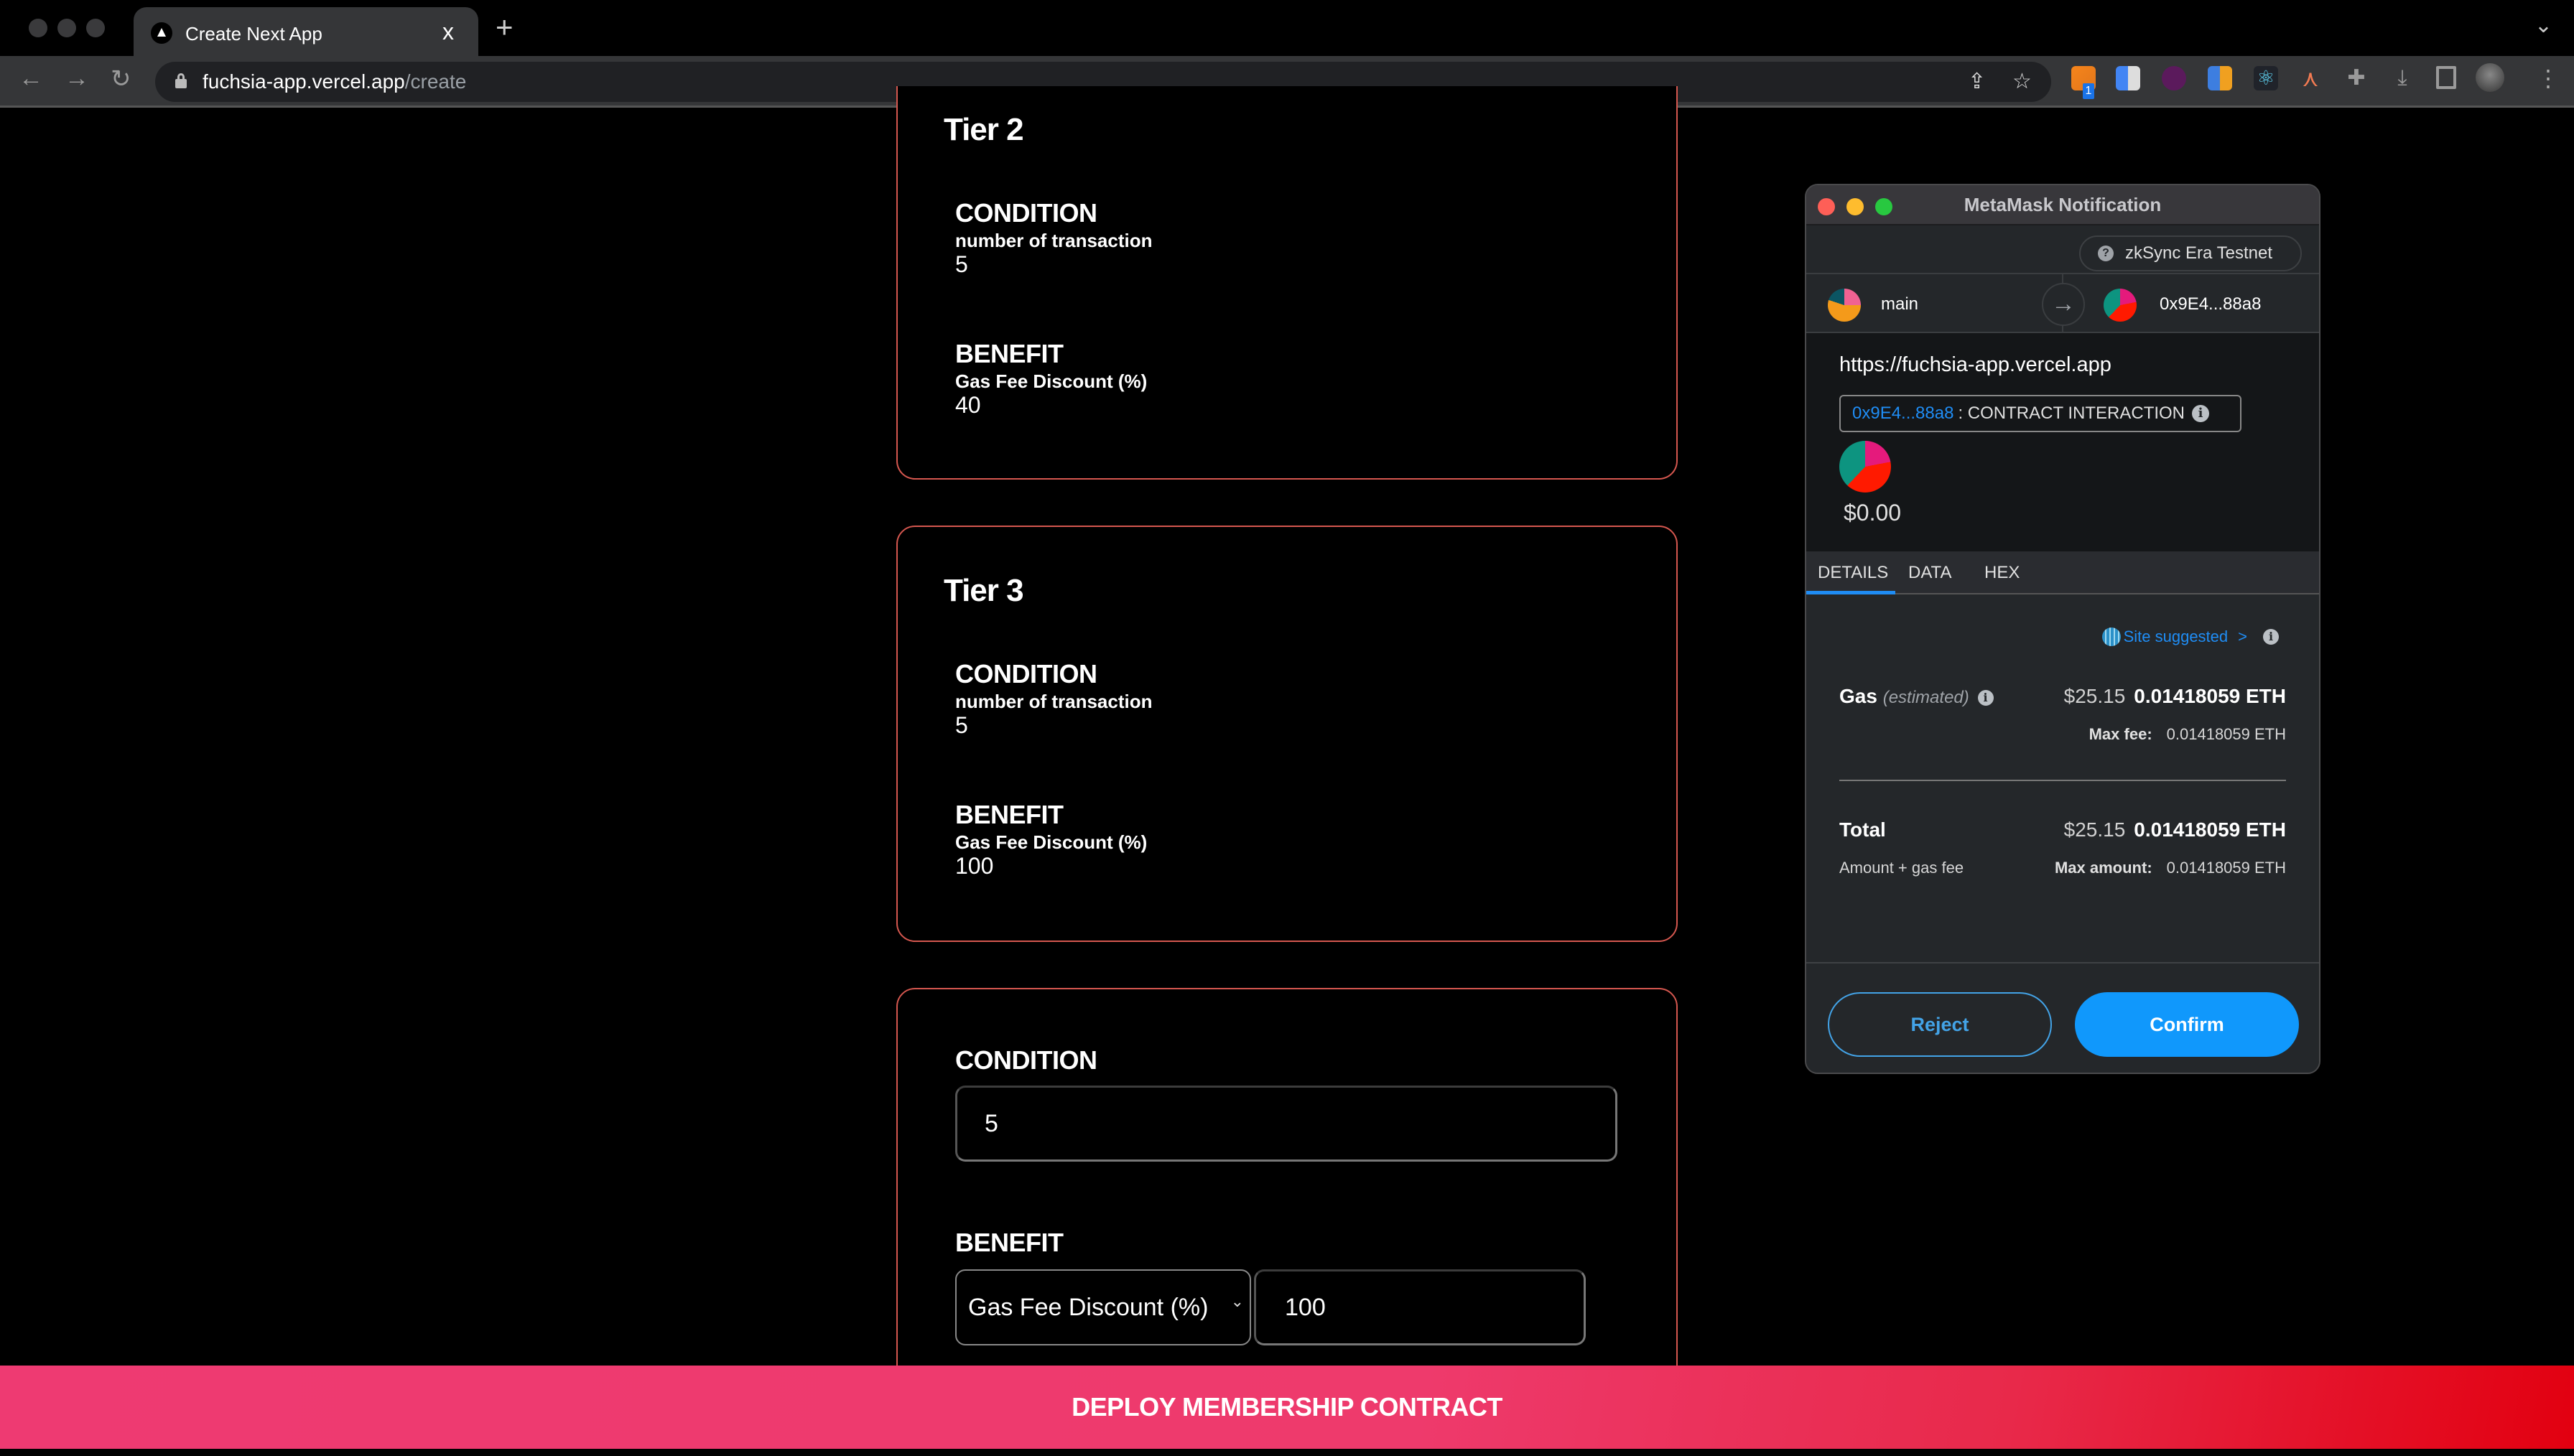 This screenshot has width=2574, height=1456. I want to click on tab-close-icon: x, so click(448, 32).